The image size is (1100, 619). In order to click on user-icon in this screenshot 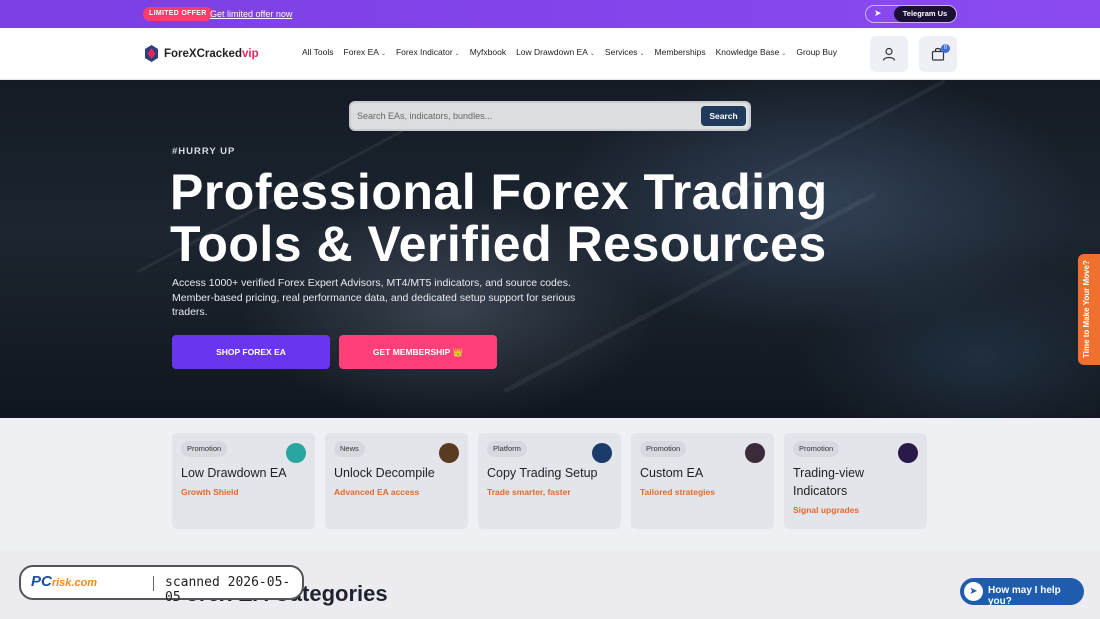, I will do `click(889, 54)`.